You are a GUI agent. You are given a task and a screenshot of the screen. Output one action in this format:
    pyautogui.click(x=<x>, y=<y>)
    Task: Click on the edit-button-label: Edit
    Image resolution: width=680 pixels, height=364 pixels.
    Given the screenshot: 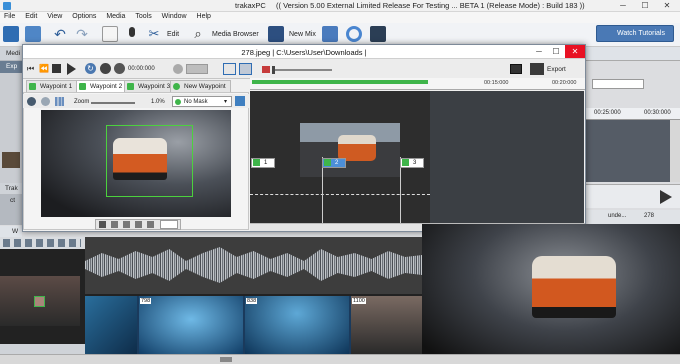 What is the action you would take?
    pyautogui.click(x=173, y=34)
    